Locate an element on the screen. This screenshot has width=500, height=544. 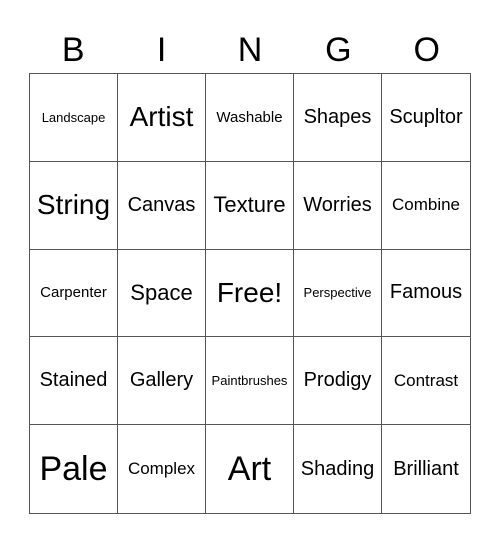
bingo-cell: Stained is located at coordinates (74, 381).